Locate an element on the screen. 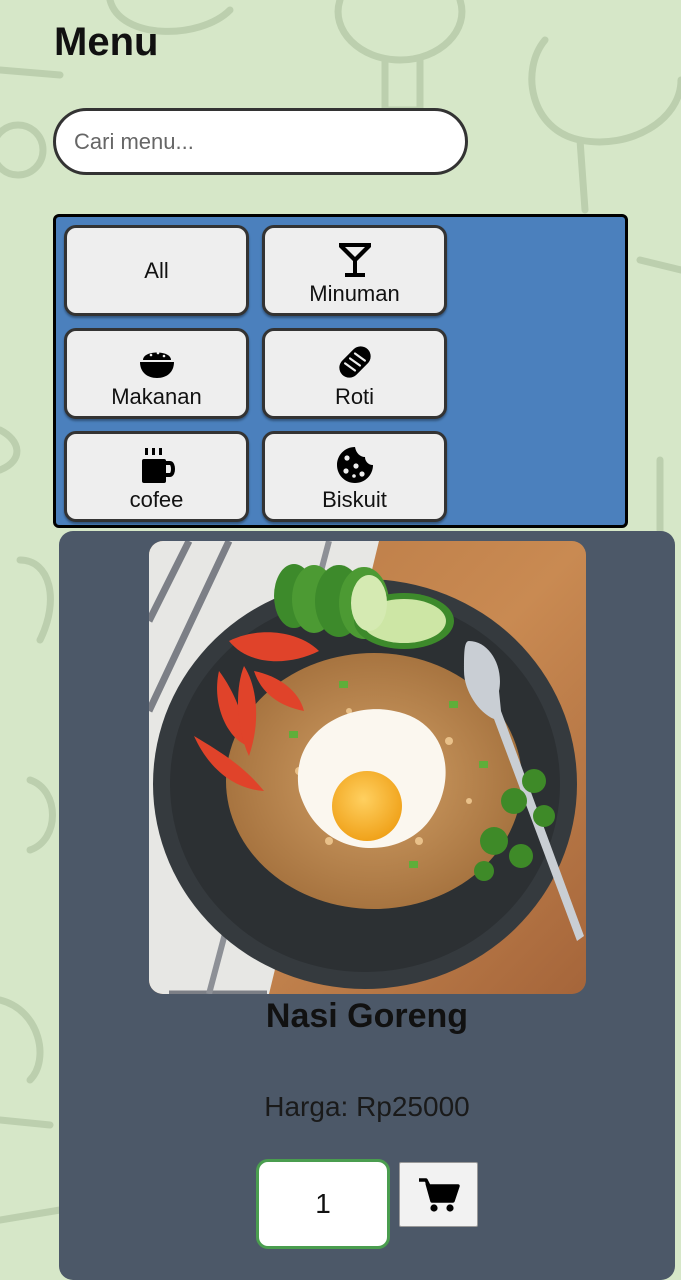  category-biskuit-button: Biskuit is located at coordinates (354, 476).